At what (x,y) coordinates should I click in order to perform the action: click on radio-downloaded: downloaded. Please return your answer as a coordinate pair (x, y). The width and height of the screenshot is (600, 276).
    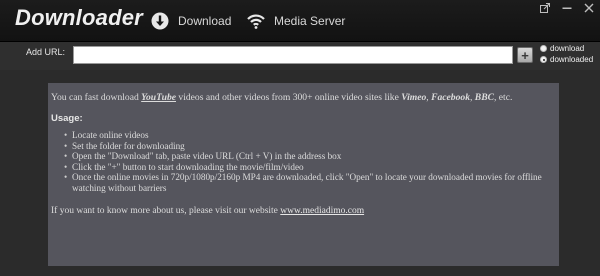
    Looking at the image, I should click on (566, 59).